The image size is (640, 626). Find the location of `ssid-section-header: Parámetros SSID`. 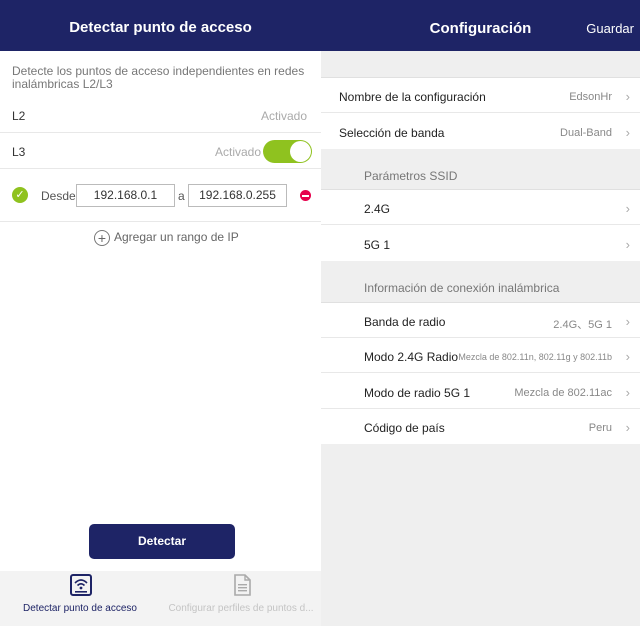

ssid-section-header: Parámetros SSID is located at coordinates (411, 176).